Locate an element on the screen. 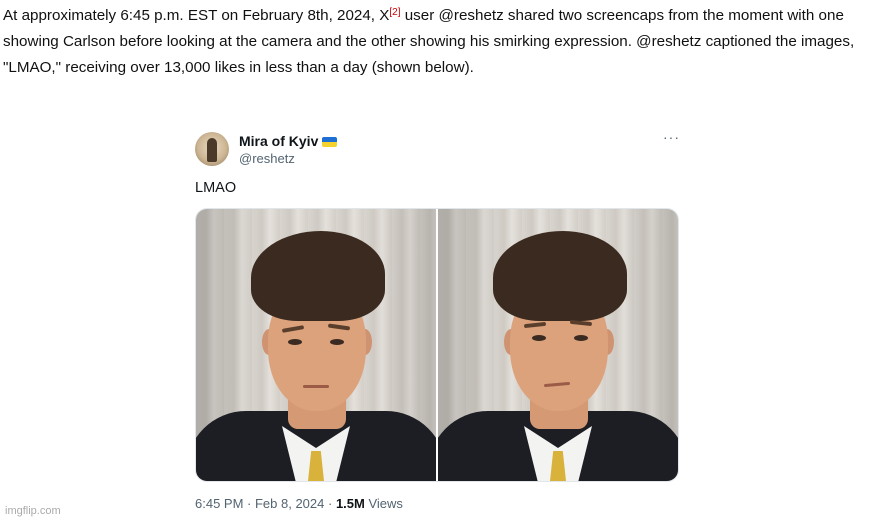 The height and width of the screenshot is (521, 873). watermark: imgflip.com is located at coordinates (33, 511).